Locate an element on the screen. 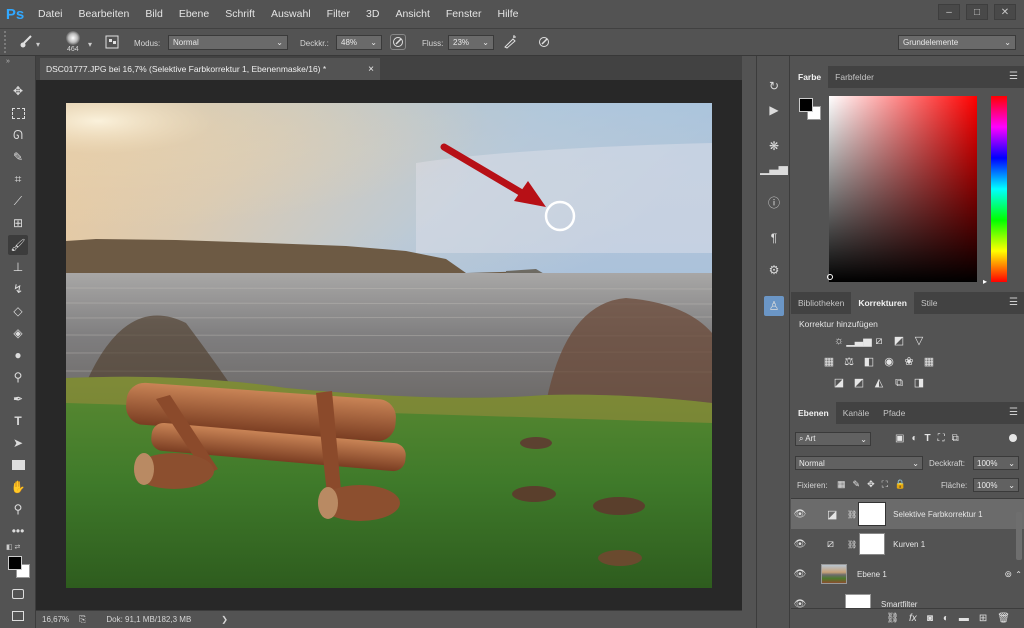 The image size is (1024, 628). eyedropper-icon: ⟋ is located at coordinates (18, 201).